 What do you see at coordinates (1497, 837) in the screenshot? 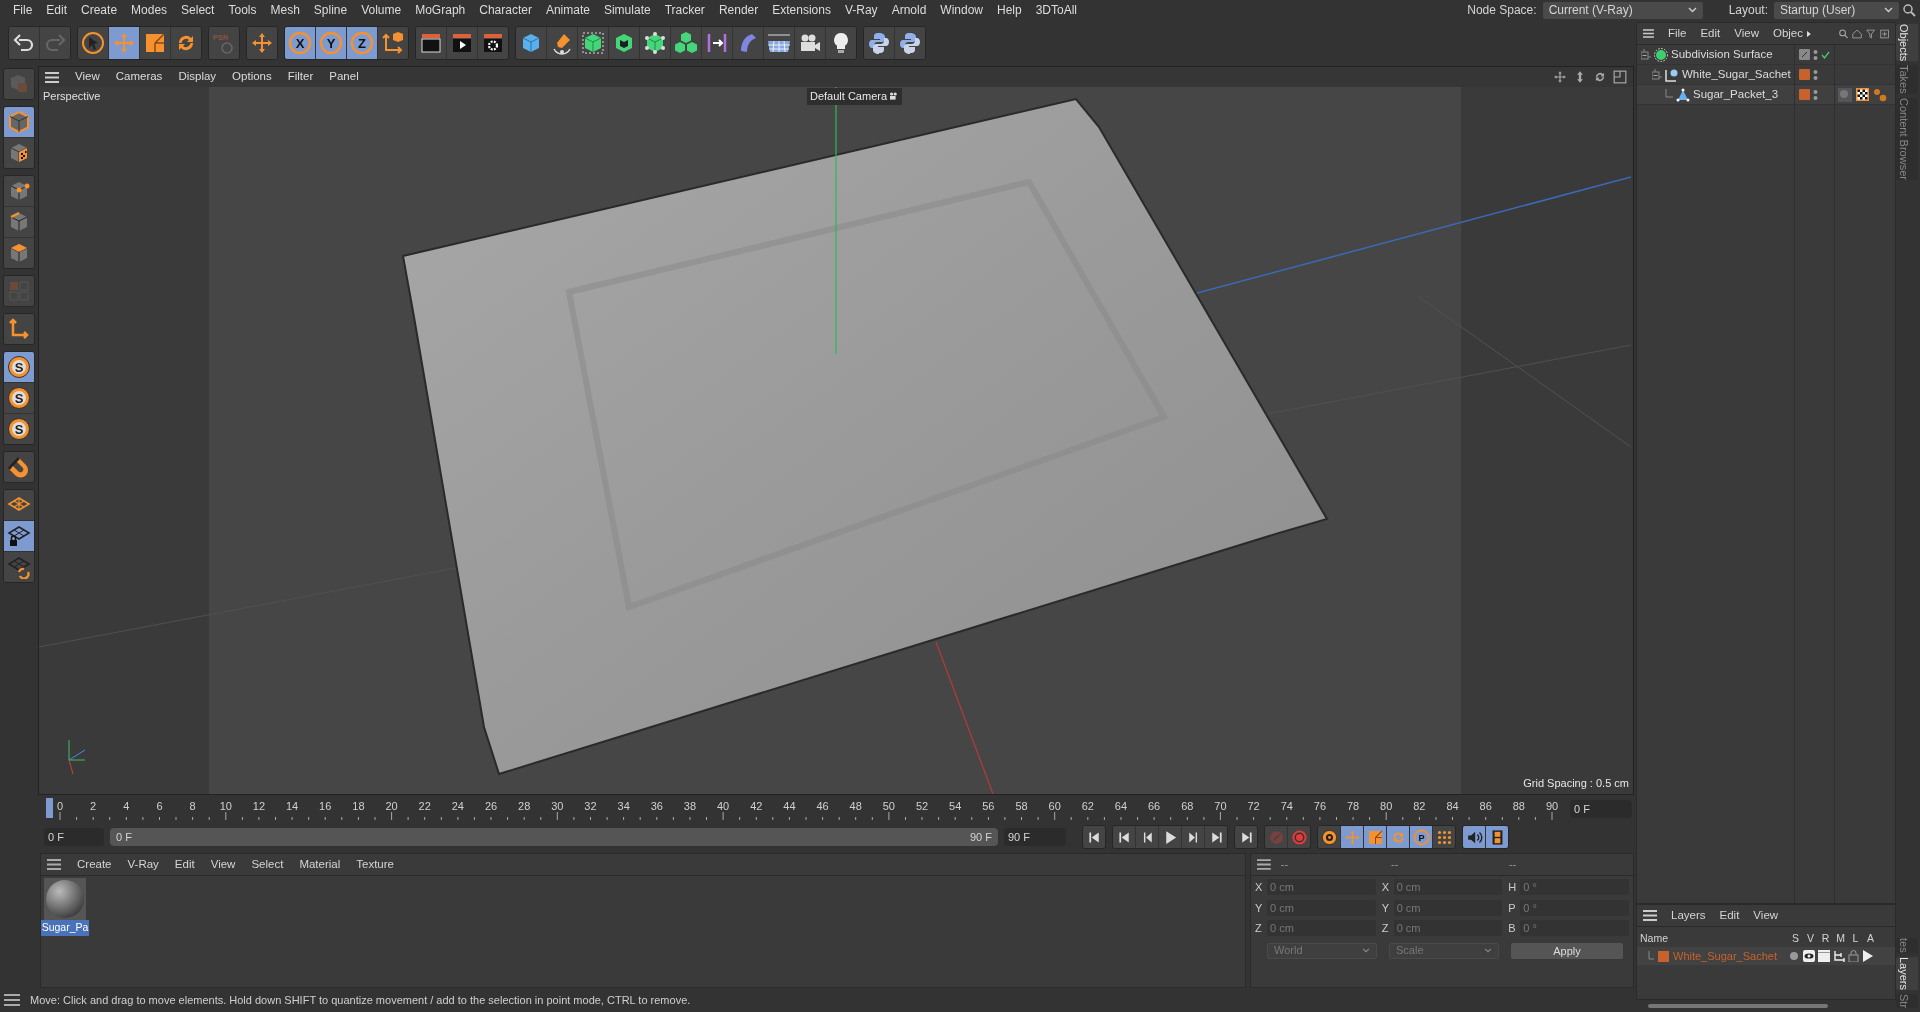
I see `film-strip-button` at bounding box center [1497, 837].